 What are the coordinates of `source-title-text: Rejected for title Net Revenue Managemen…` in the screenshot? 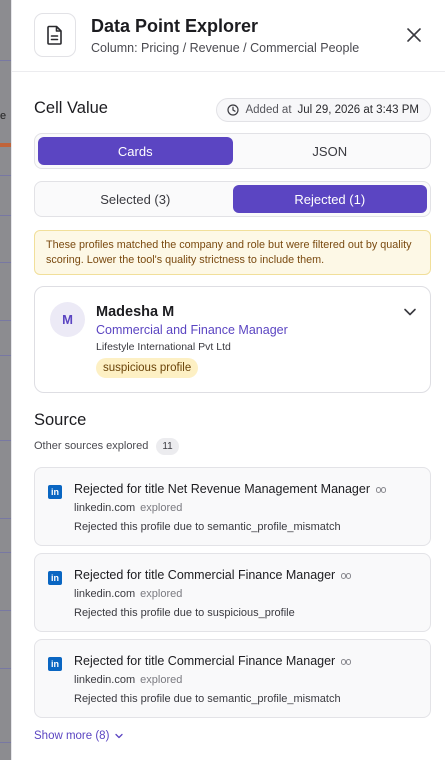 It's located at (222, 489).